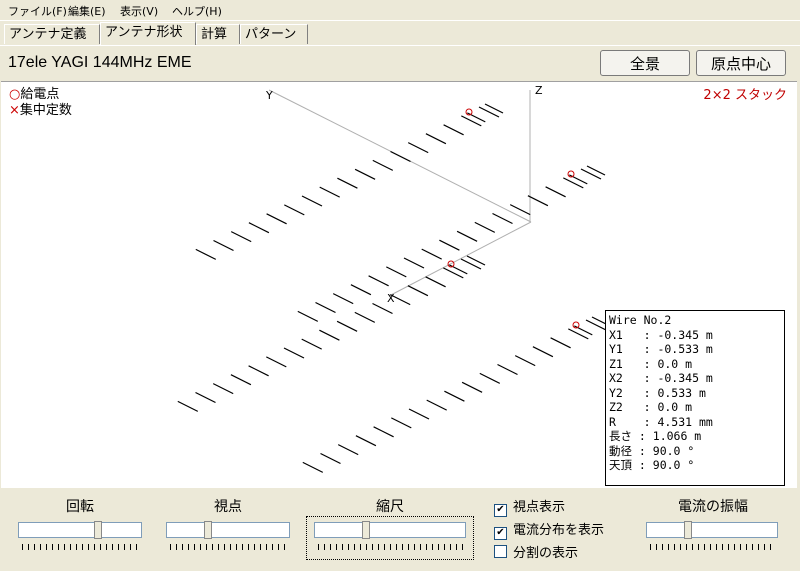 The image size is (800, 571). What do you see at coordinates (139, 11) in the screenshot?
I see `menu-view: 表示(V)` at bounding box center [139, 11].